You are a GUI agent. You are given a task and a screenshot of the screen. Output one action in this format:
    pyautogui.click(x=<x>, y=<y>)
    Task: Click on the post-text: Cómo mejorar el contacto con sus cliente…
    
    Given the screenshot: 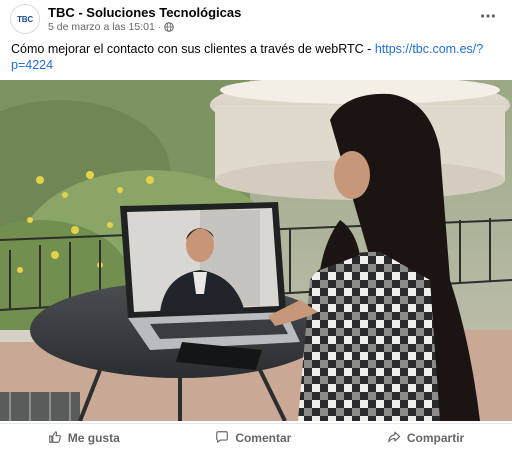 What is the action you would take?
    pyautogui.click(x=251, y=57)
    